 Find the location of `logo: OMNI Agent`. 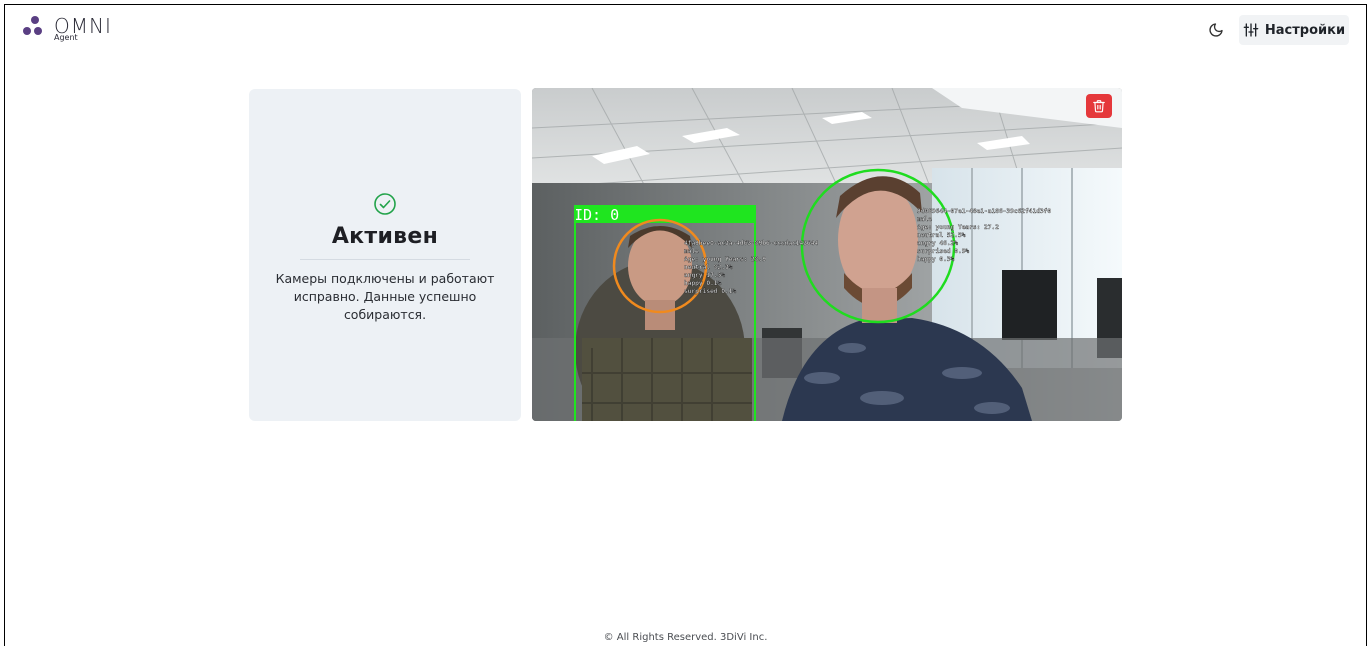

logo: OMNI Agent is located at coordinates (67, 29).